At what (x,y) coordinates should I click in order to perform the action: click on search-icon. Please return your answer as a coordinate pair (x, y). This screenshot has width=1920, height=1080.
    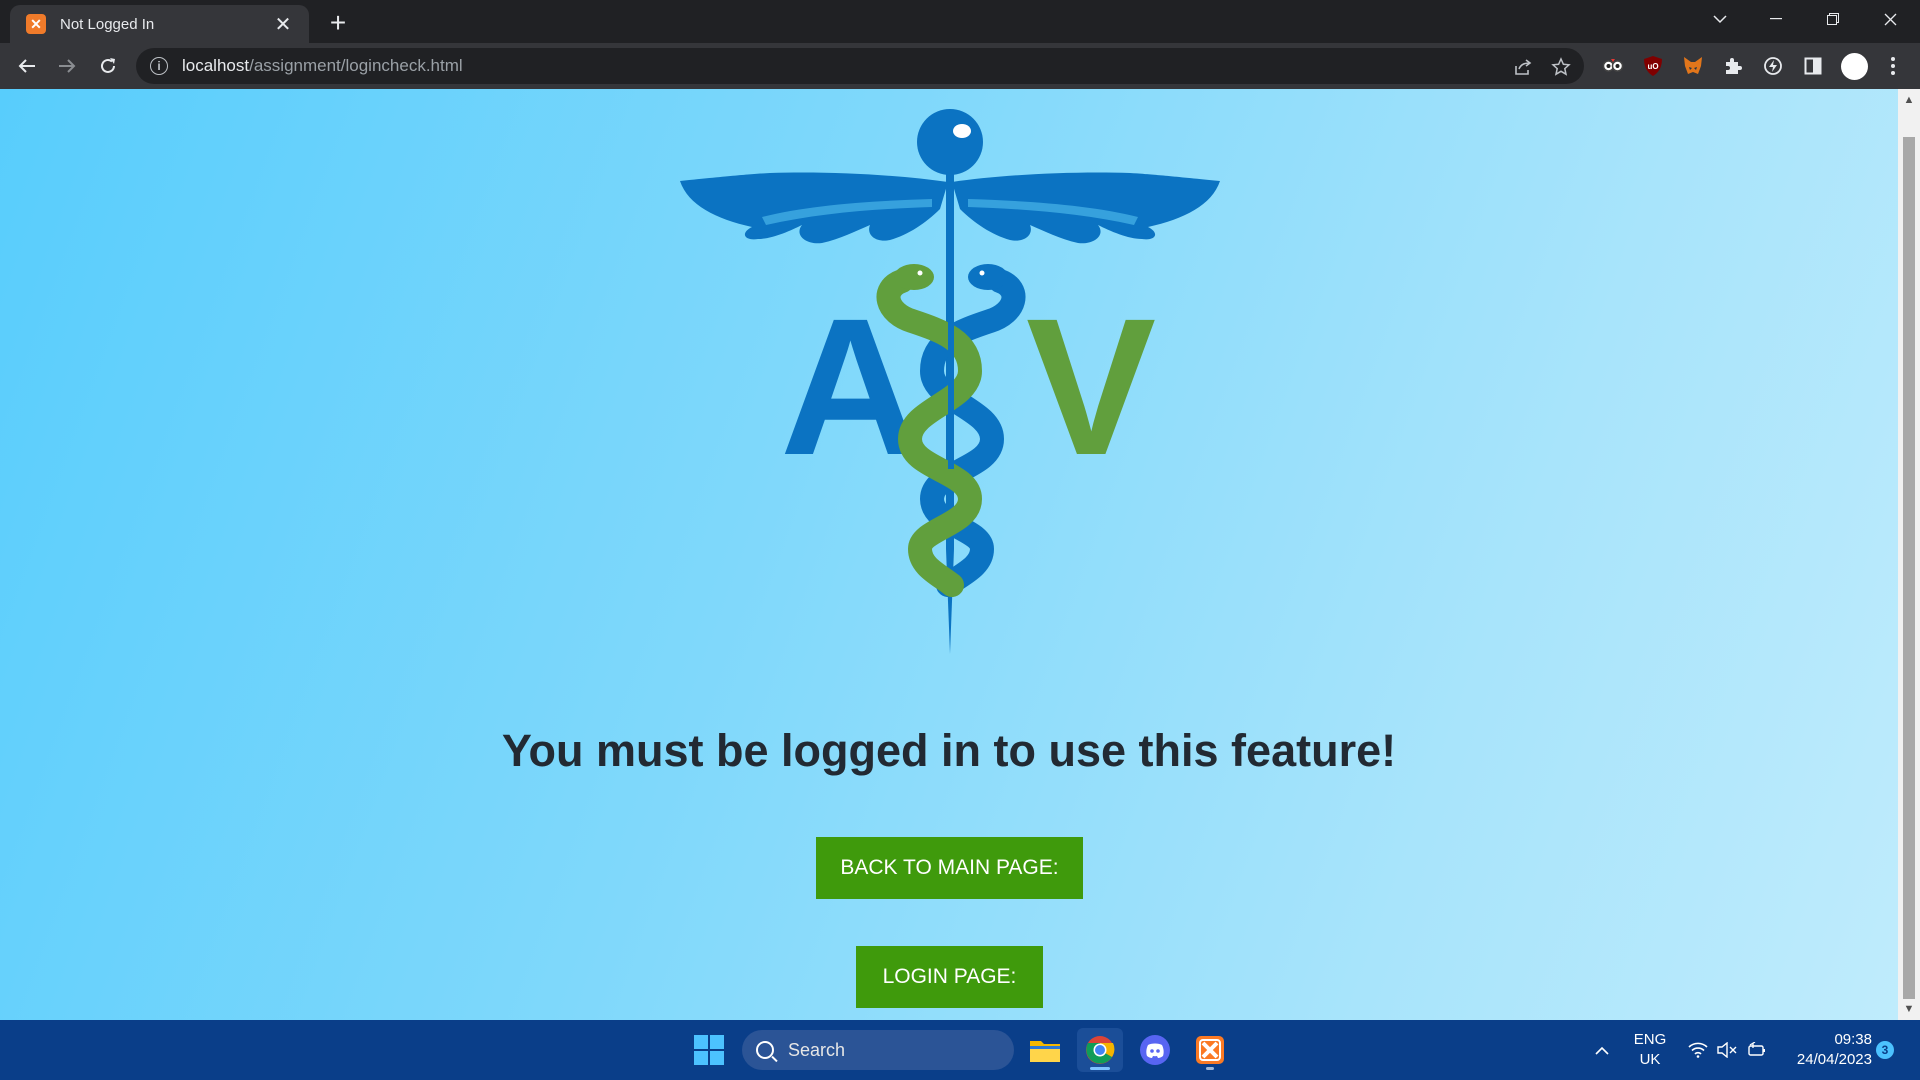
    Looking at the image, I should click on (765, 1050).